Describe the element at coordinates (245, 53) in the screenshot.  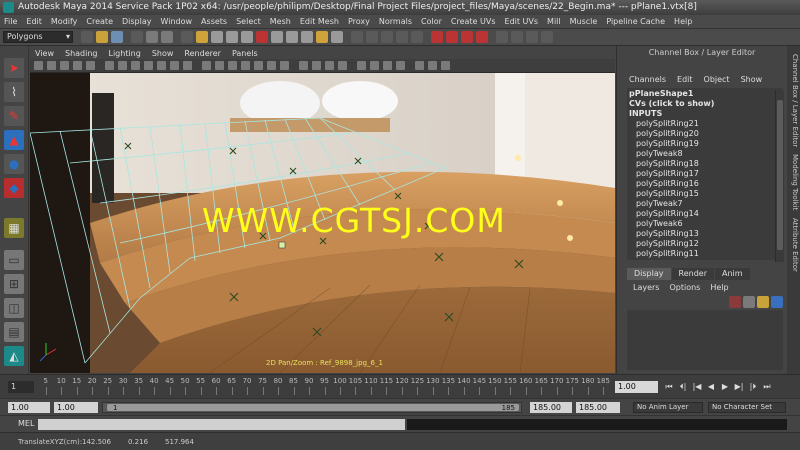
I see `panel-menu-panels: Panels` at that location.